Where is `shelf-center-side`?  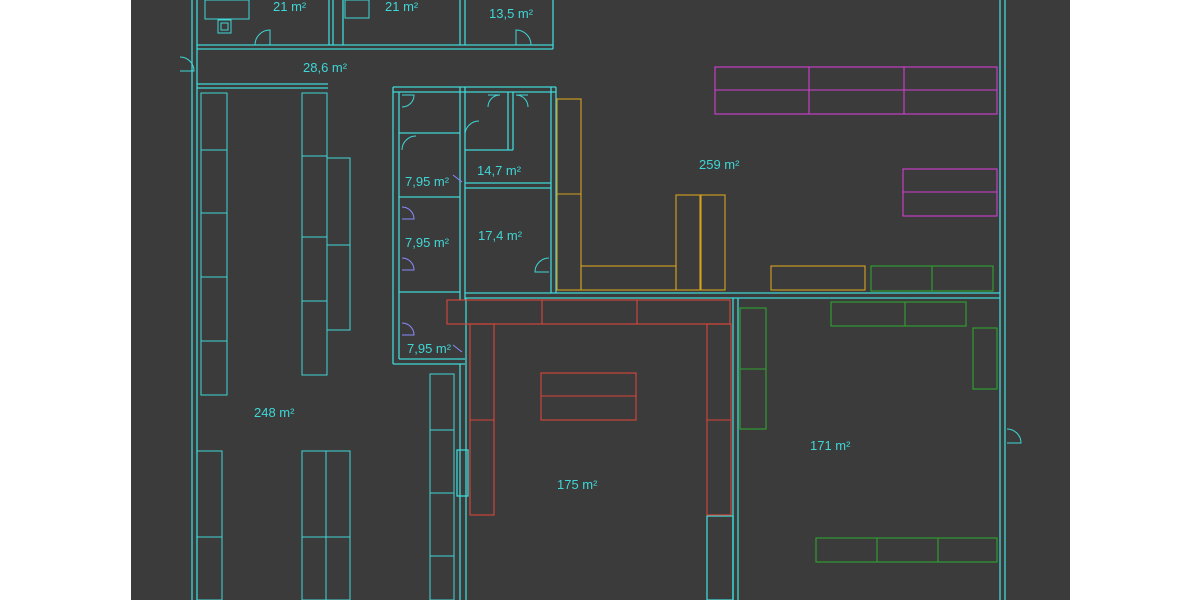
shelf-center-side is located at coordinates (338, 244).